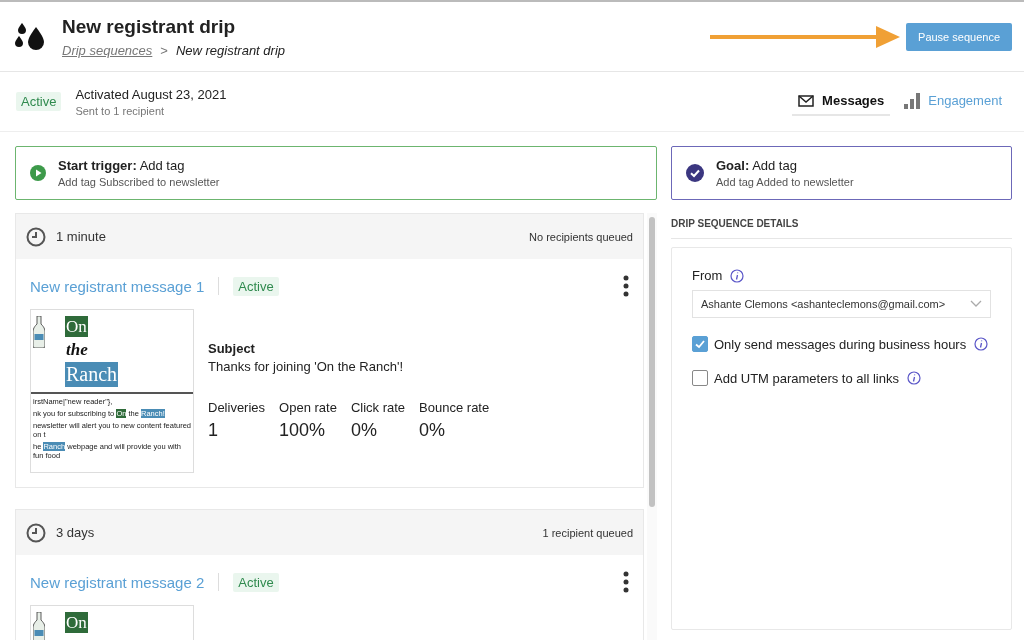  What do you see at coordinates (976, 304) in the screenshot?
I see `chevron-down-icon` at bounding box center [976, 304].